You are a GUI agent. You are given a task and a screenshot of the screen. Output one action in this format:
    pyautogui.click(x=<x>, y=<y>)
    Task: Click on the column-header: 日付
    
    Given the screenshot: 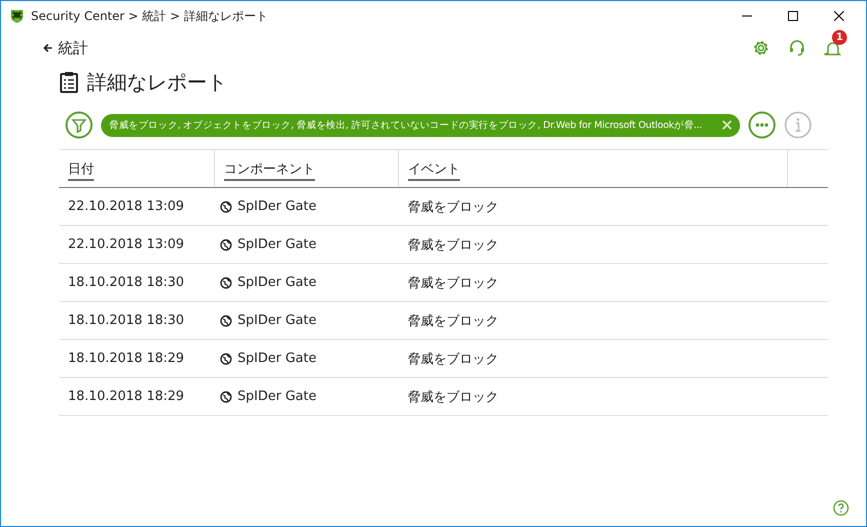 What is the action you would take?
    pyautogui.click(x=81, y=171)
    